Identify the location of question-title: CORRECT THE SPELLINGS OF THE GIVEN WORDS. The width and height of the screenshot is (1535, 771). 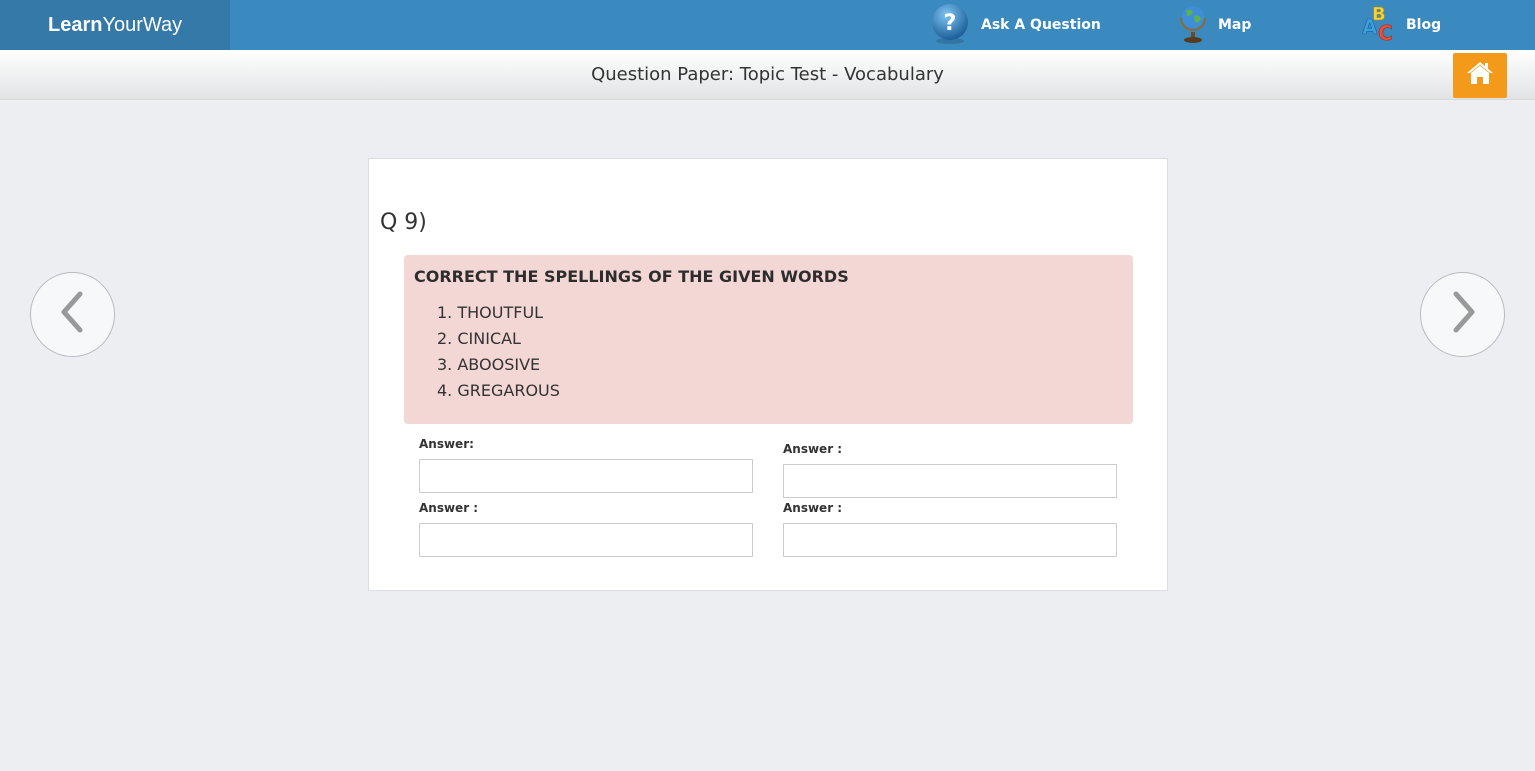
(631, 276).